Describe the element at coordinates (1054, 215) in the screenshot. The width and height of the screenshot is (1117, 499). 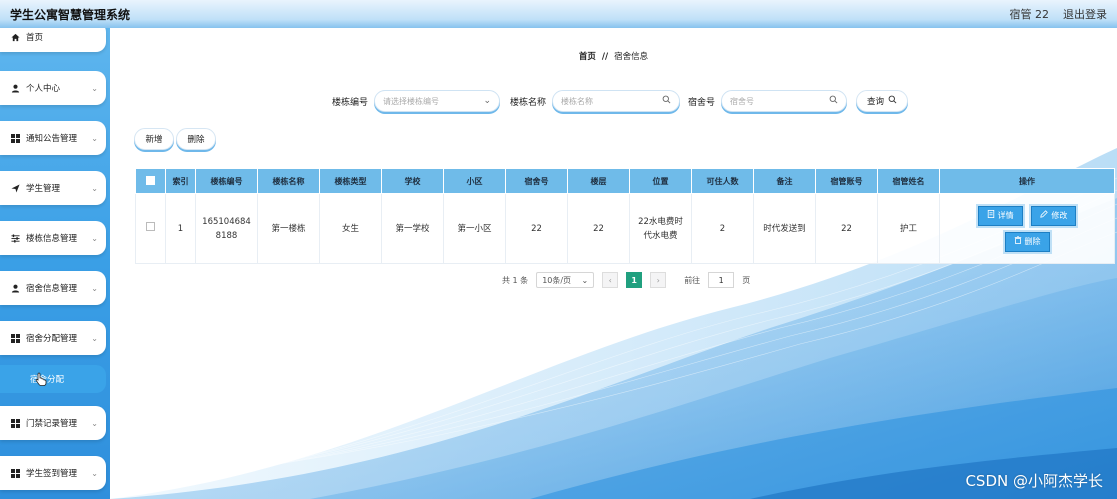
I see `edit-button: 修改` at that location.